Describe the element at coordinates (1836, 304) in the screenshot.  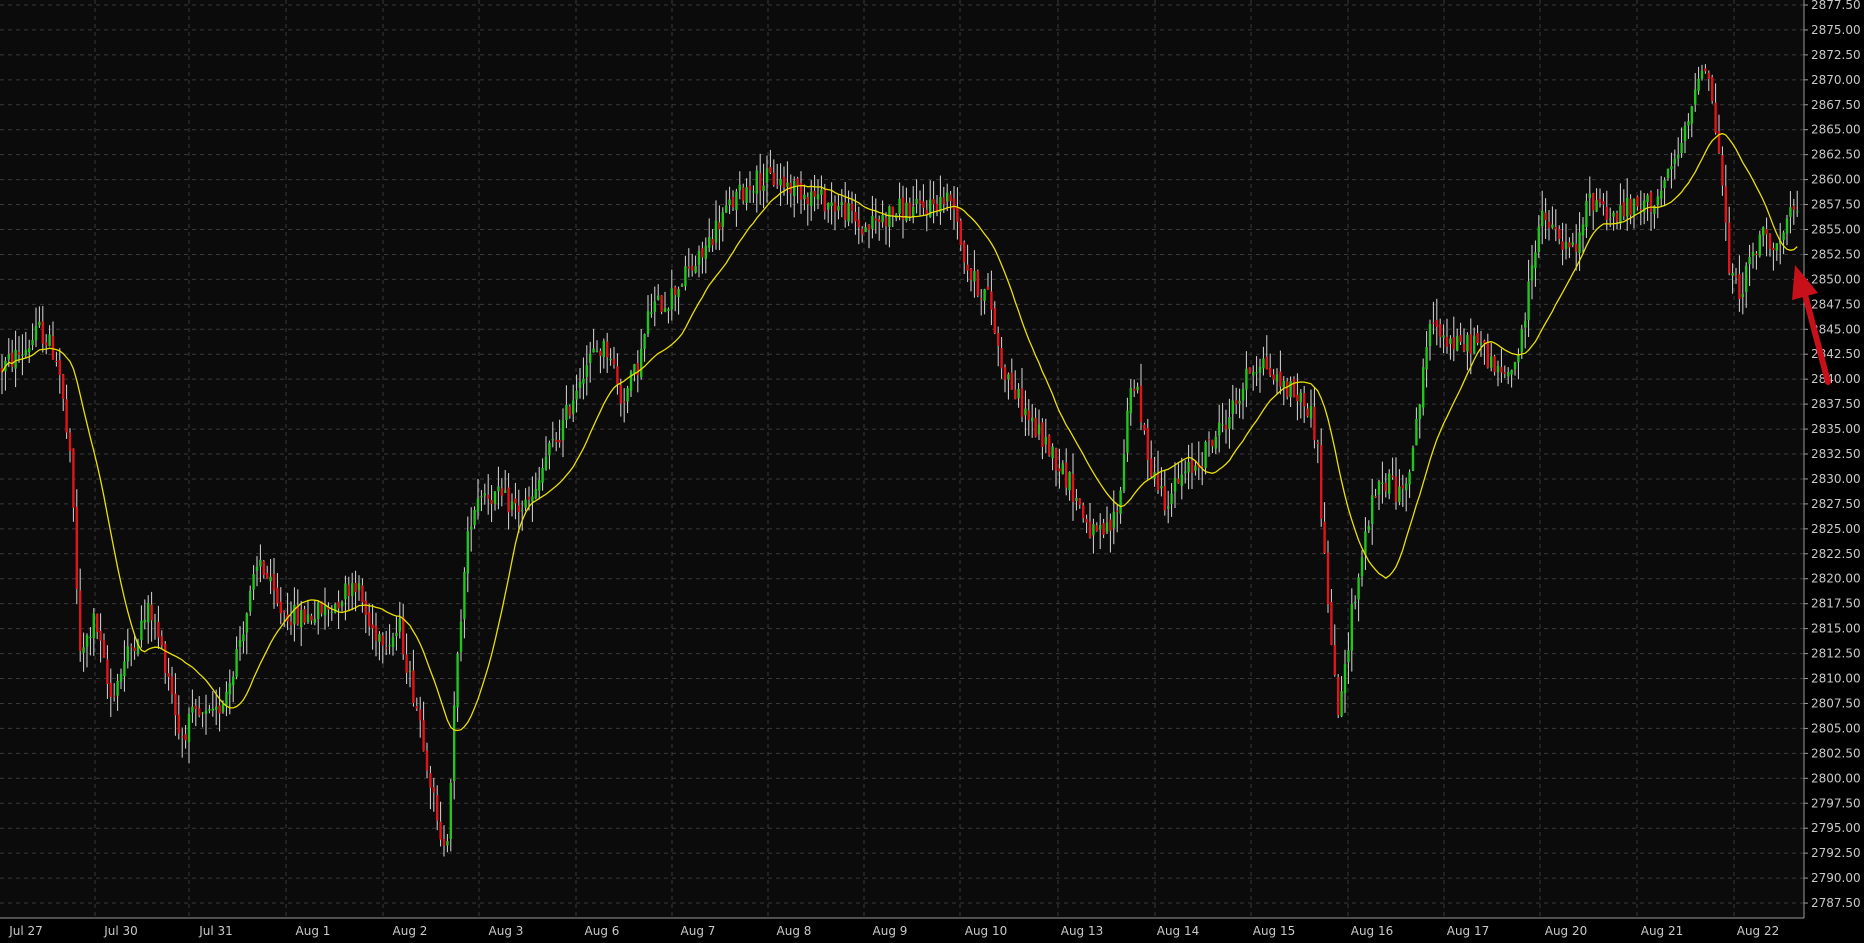
I see `y-tick-label: 2847.50` at that location.